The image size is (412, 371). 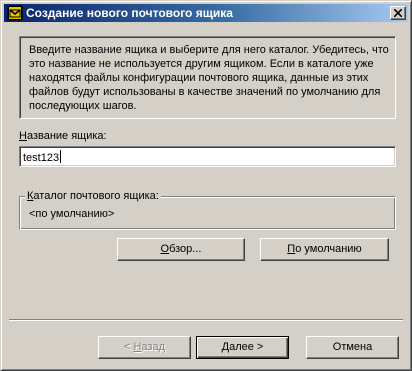 I want to click on close-icon, so click(x=398, y=13).